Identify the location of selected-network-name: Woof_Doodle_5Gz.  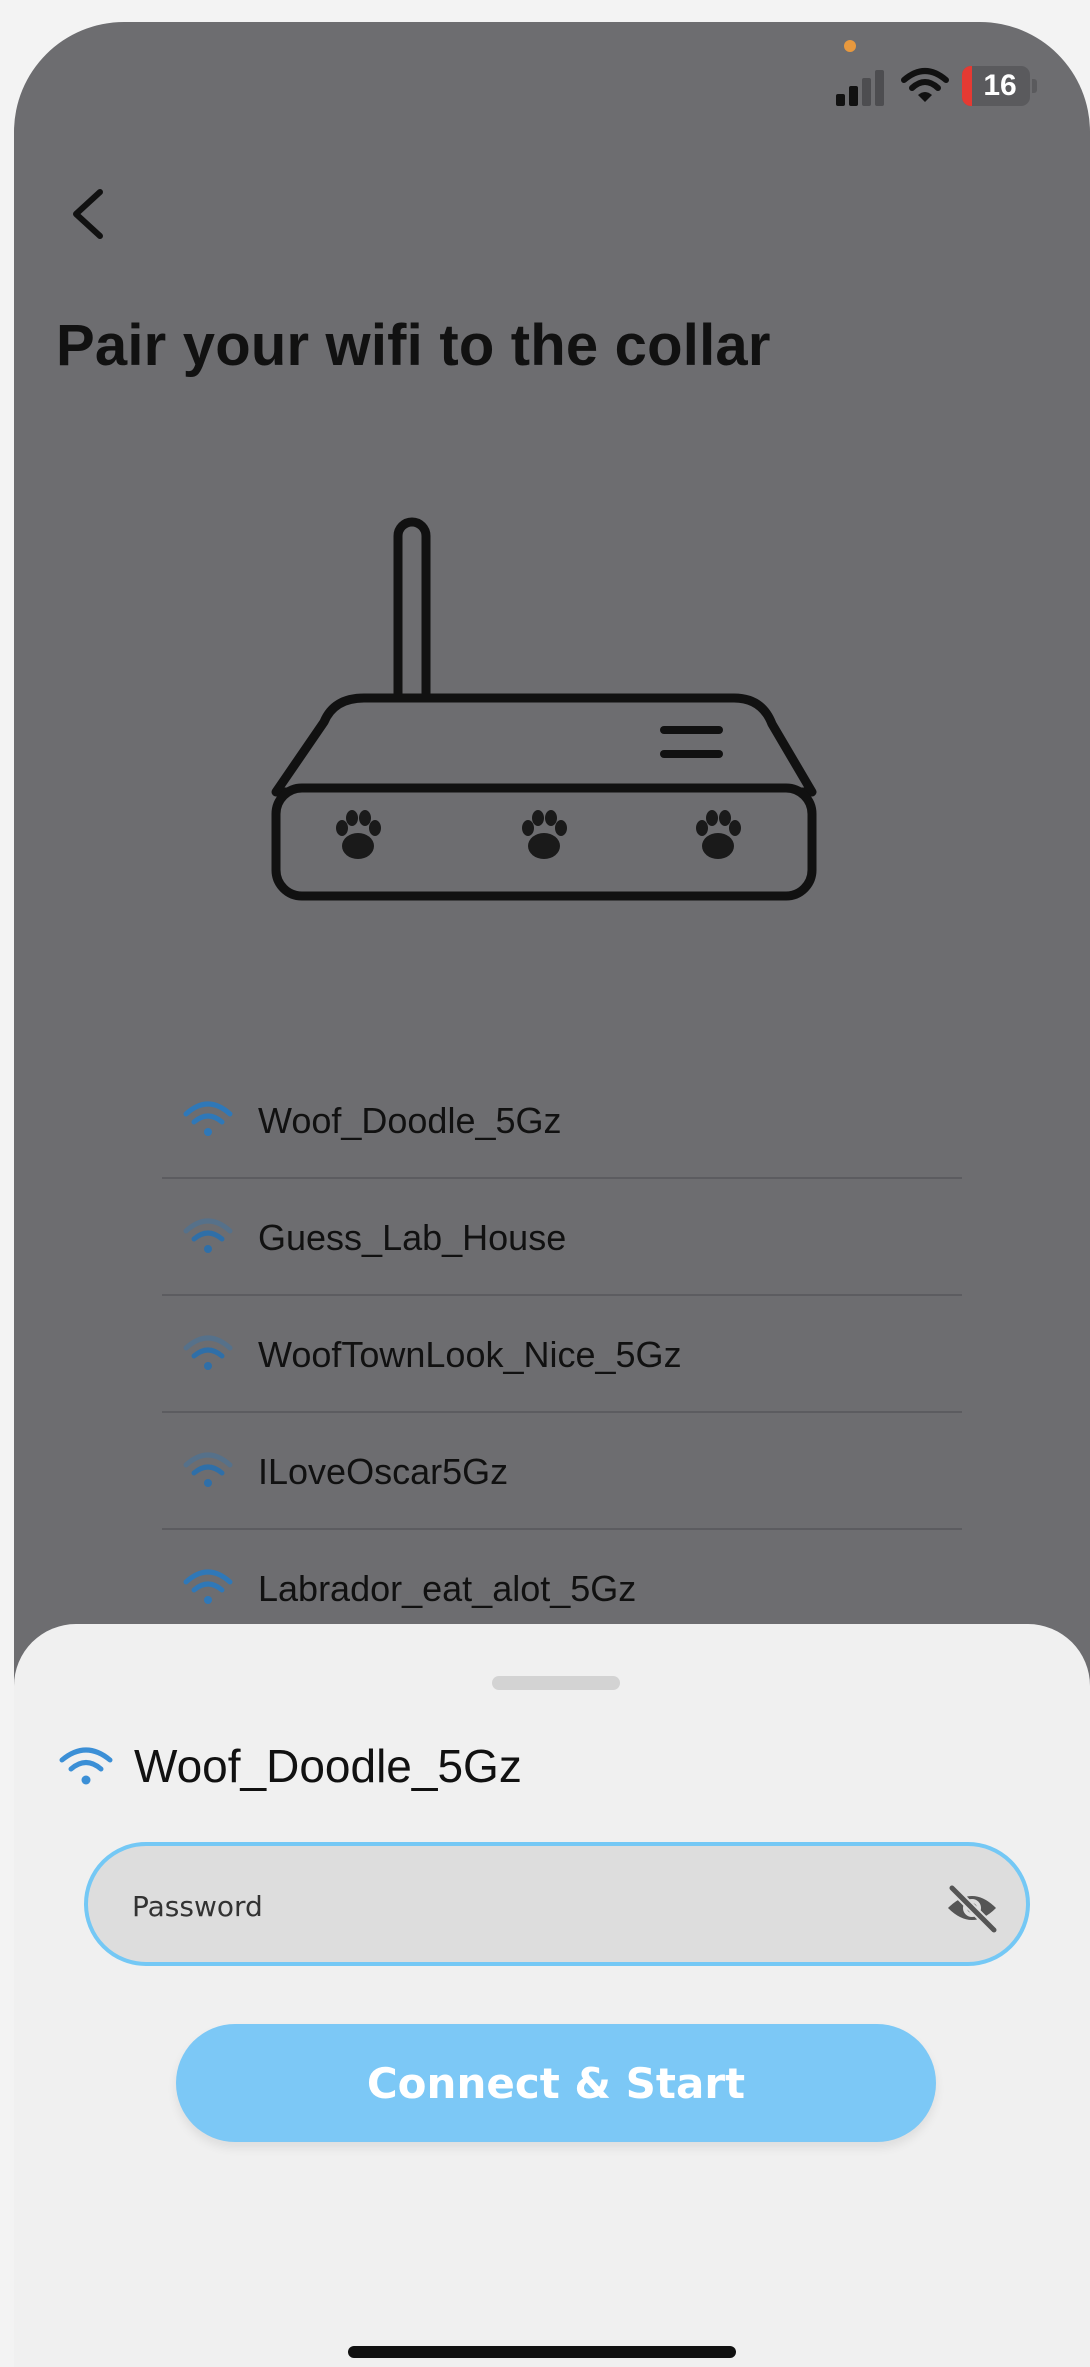
(328, 1766).